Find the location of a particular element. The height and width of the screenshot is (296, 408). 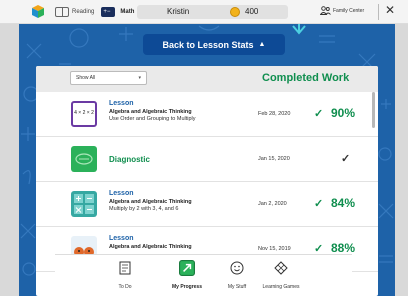

back-button-label: Back to Lesson Stats is located at coordinates (208, 44).